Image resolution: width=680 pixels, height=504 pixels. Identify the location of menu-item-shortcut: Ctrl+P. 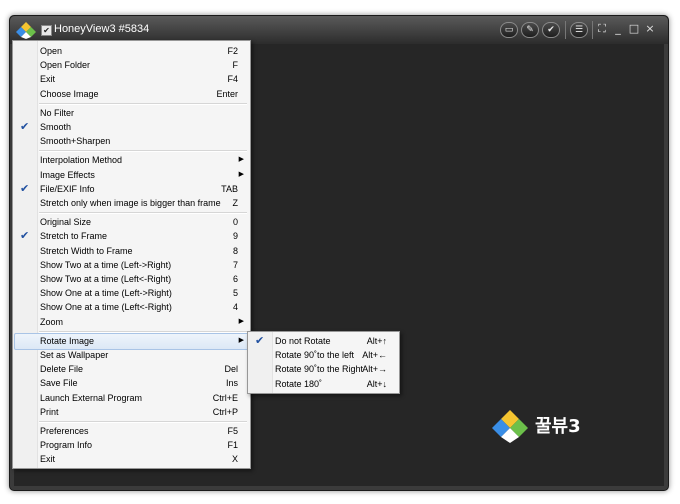
(225, 411).